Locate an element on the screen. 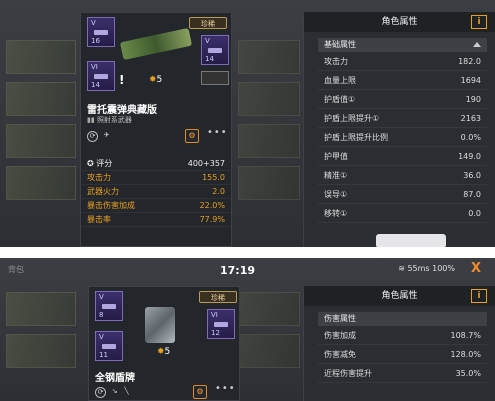 Image resolution: width=495 pixels, height=401 pixels. mod-slot: VI 12 is located at coordinates (221, 324).